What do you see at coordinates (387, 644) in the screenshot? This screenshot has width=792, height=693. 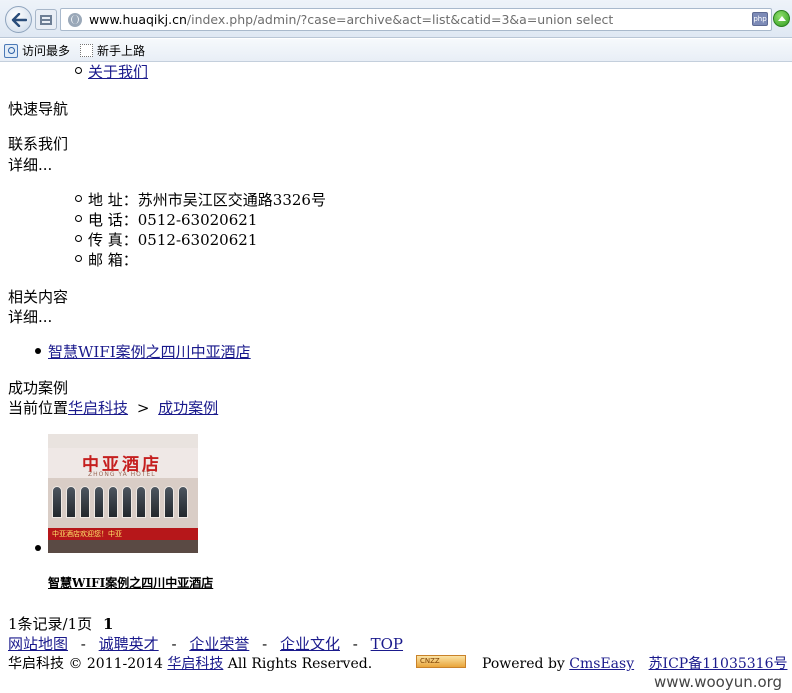 I see `footer-link-top: TOP` at bounding box center [387, 644].